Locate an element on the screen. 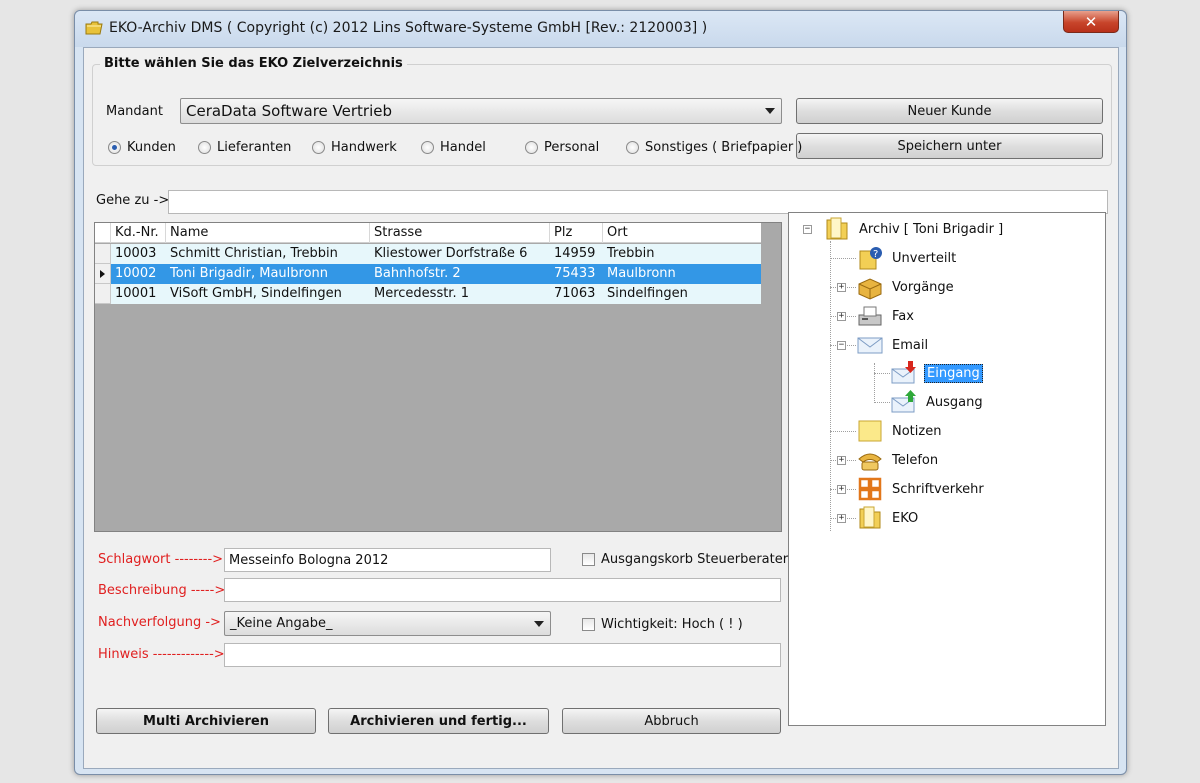 This screenshot has height=783, width=1200. tree-node-label: Vorgänge is located at coordinates (923, 287).